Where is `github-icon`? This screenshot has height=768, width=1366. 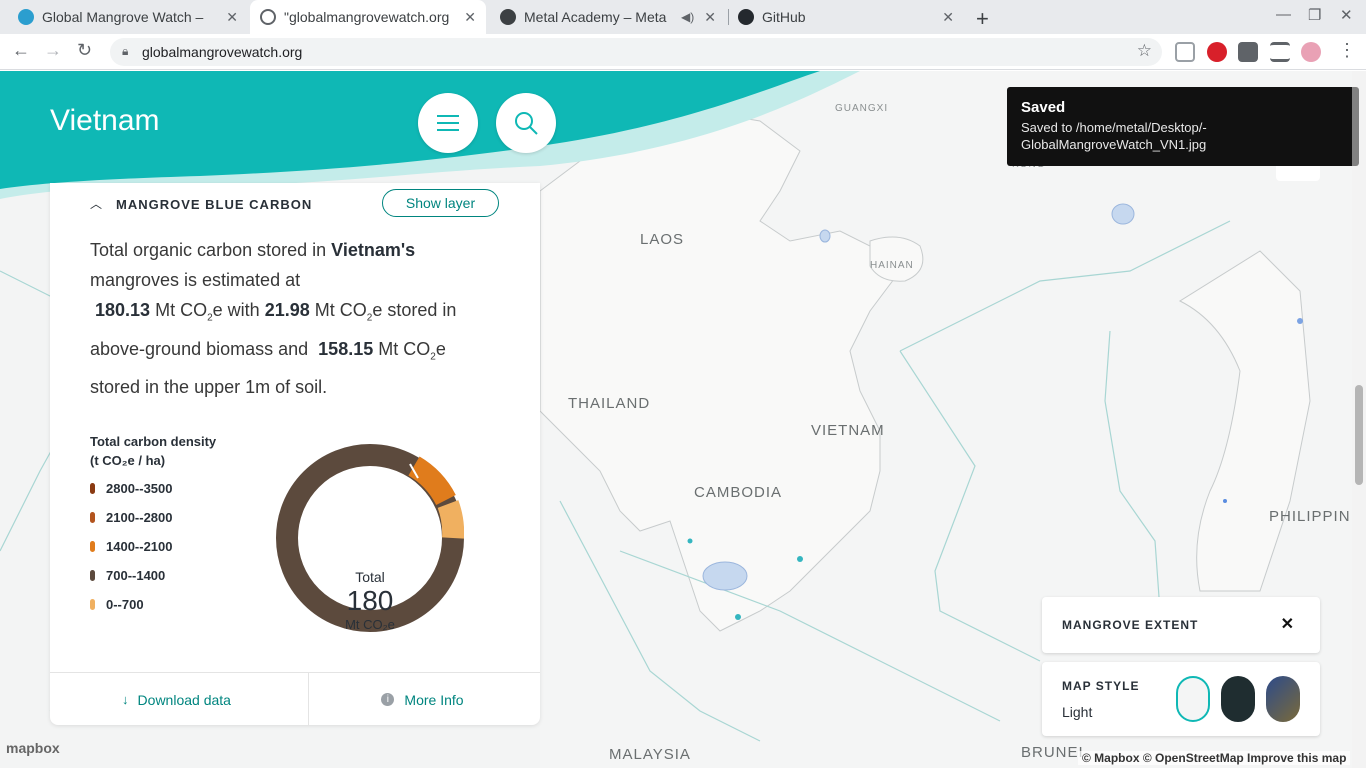 github-icon is located at coordinates (746, 17).